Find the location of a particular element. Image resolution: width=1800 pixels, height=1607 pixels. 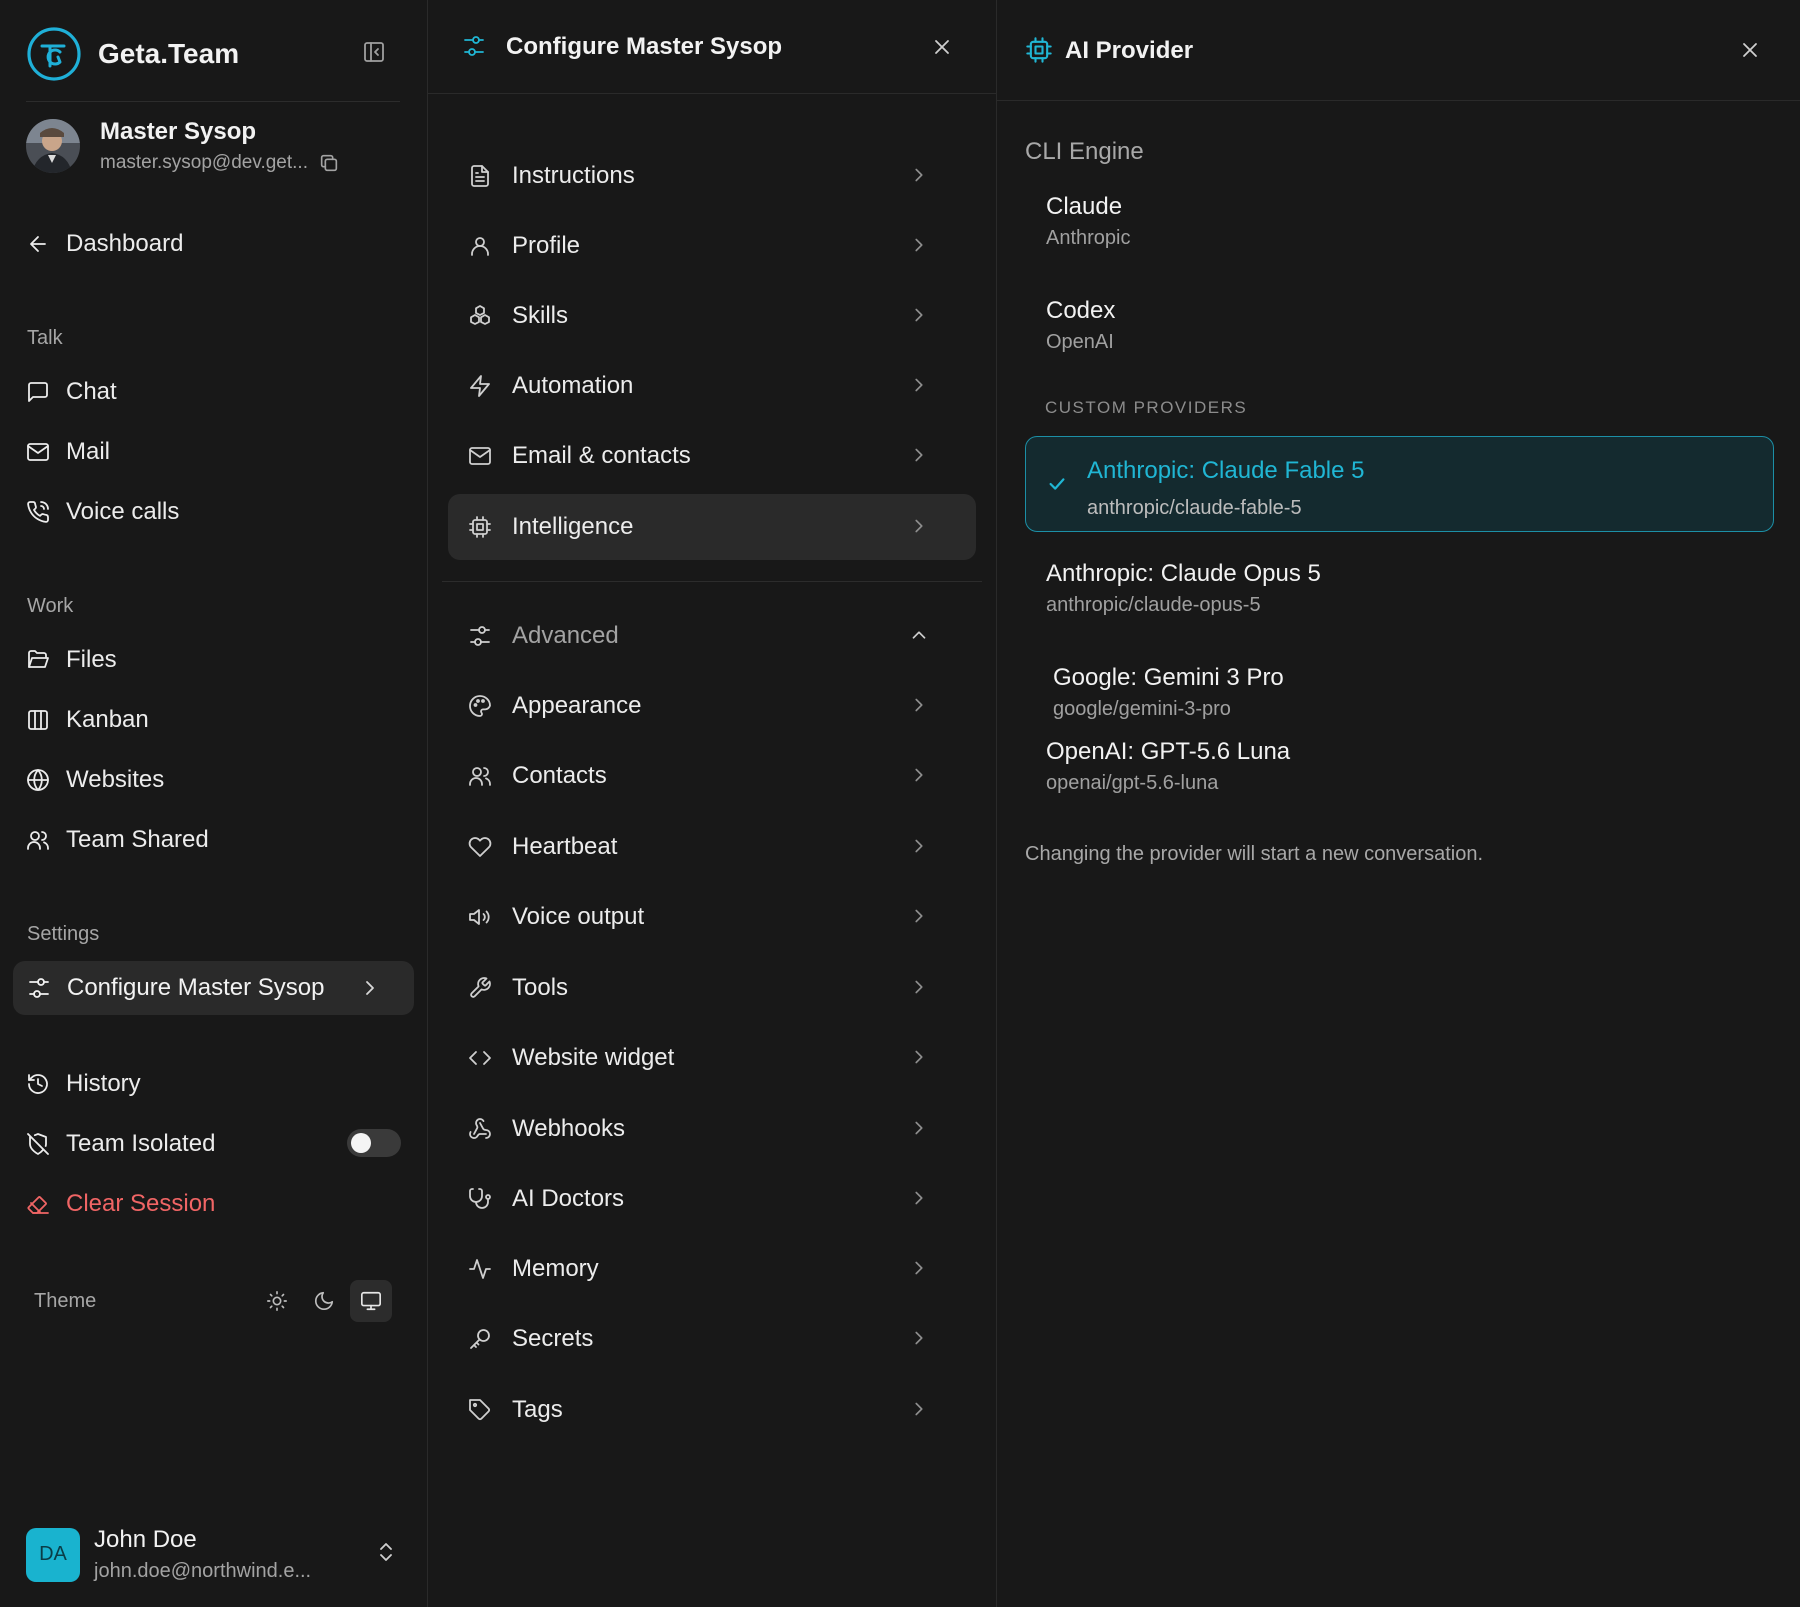

team-isolated-toggle is located at coordinates (374, 1143).